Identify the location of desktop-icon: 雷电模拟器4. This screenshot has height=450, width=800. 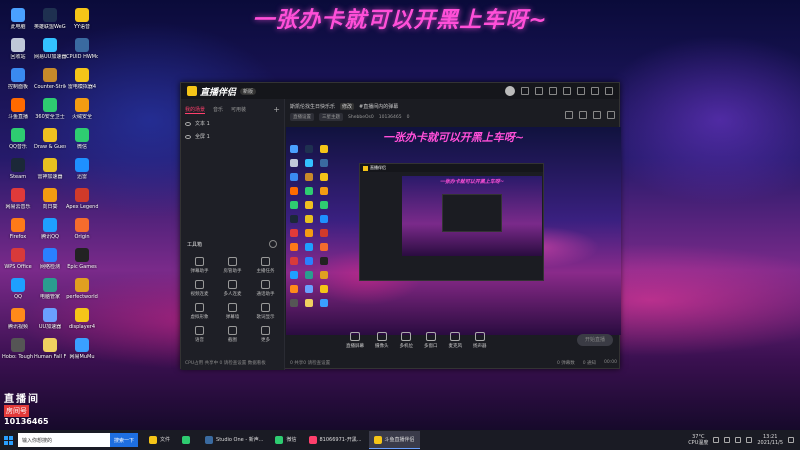
(82, 84).